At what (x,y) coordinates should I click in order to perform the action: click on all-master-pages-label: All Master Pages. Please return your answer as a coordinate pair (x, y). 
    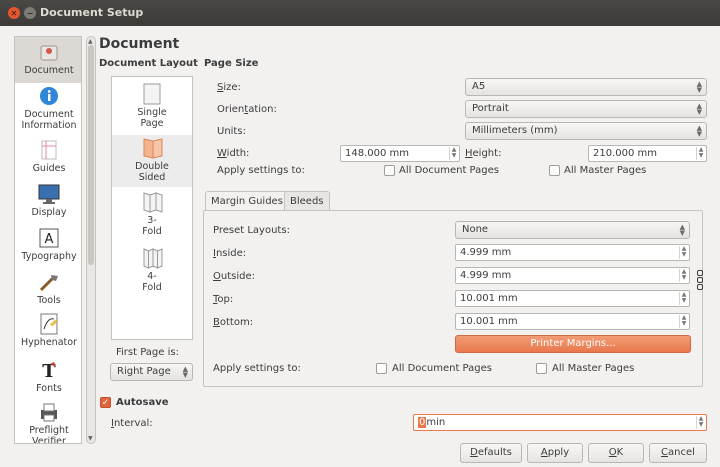
    Looking at the image, I should click on (605, 170).